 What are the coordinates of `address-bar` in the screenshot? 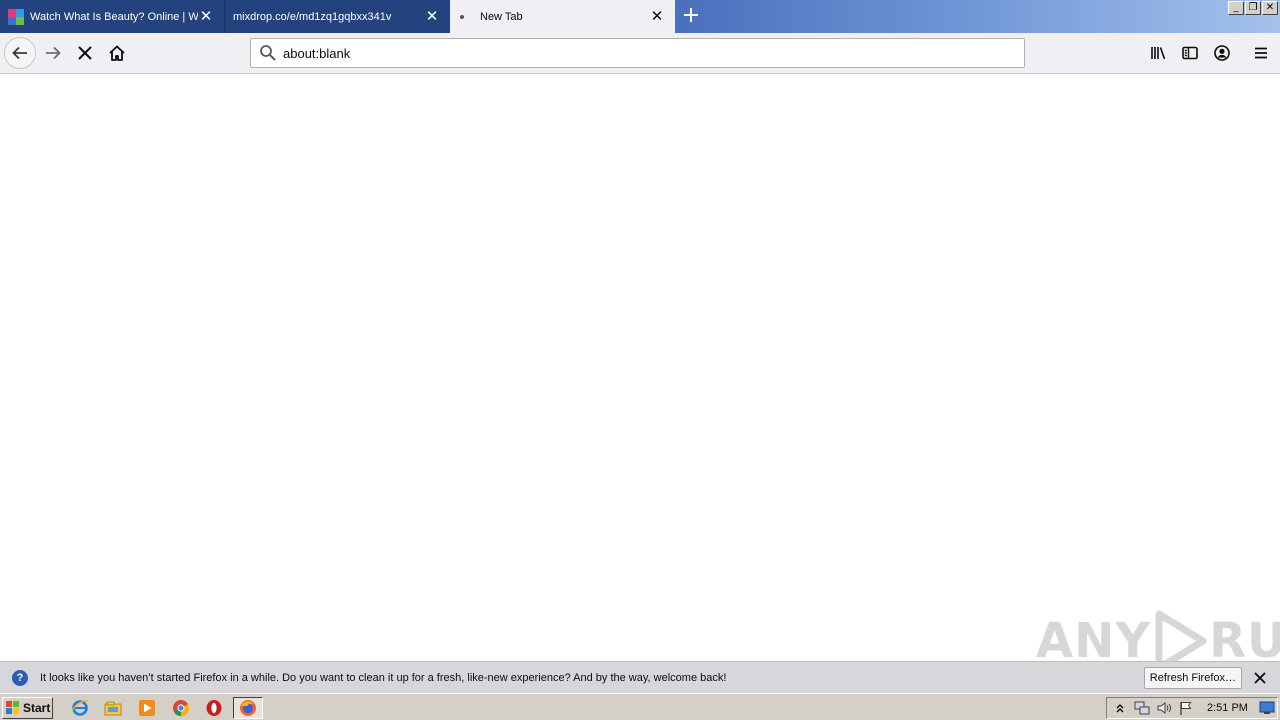 It's located at (637, 53).